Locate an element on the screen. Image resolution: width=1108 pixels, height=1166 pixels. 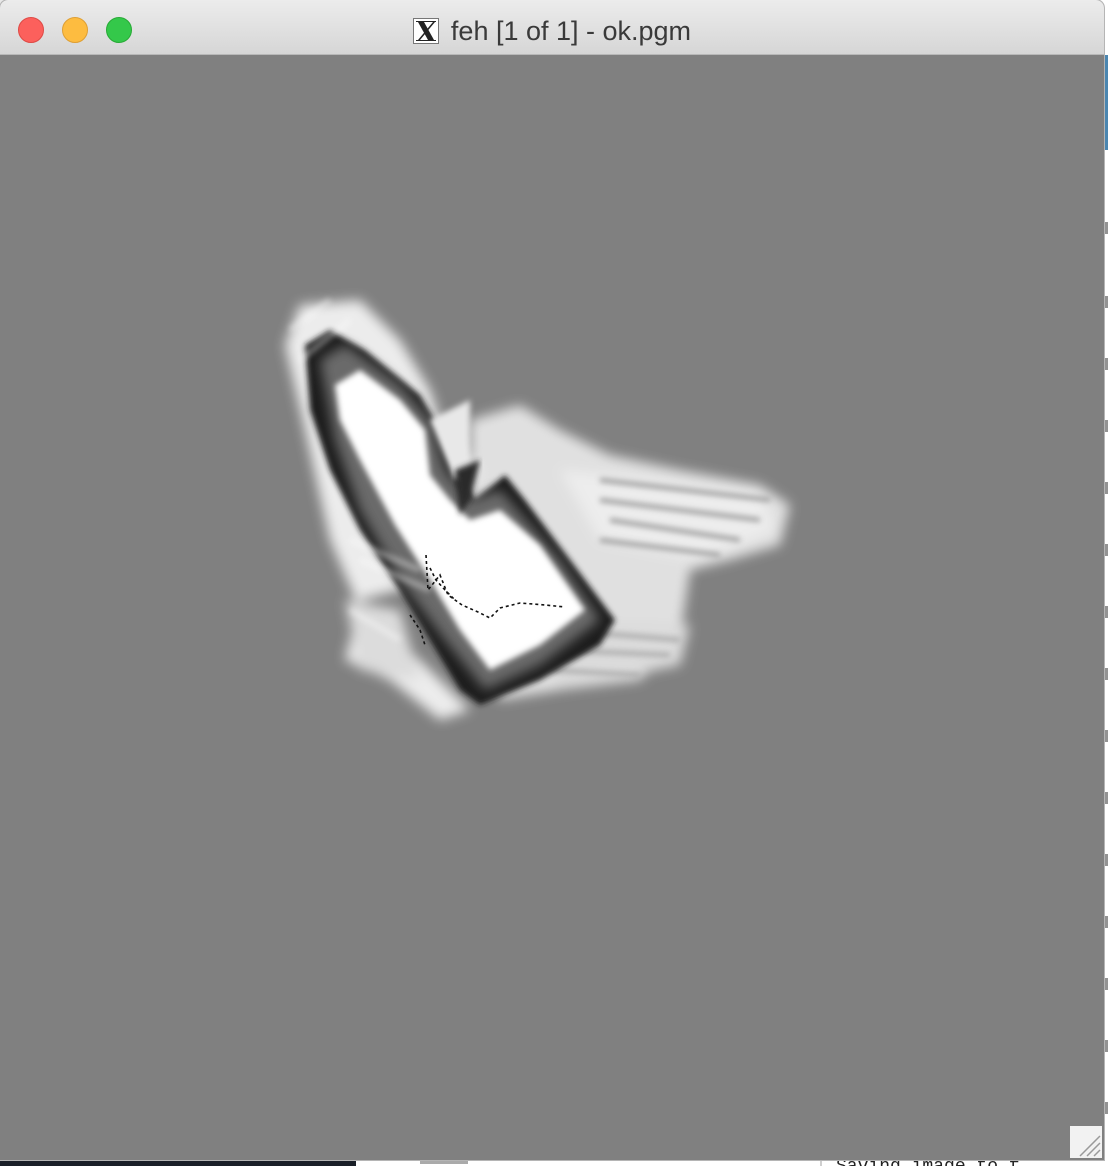
title-bar: feh [1 of 1] - ok.pgm is located at coordinates (552, 27).